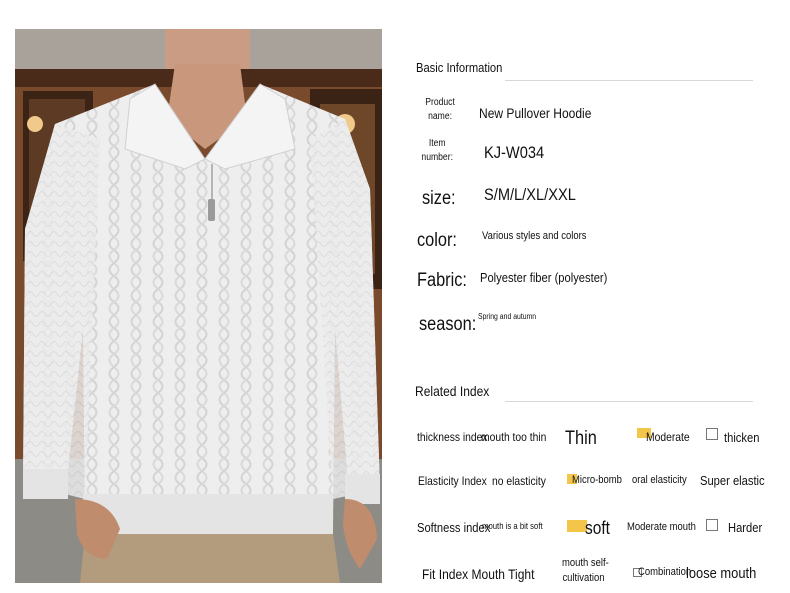 This screenshot has width=790, height=593. I want to click on elasticity-option-super: Super elastic, so click(732, 480).